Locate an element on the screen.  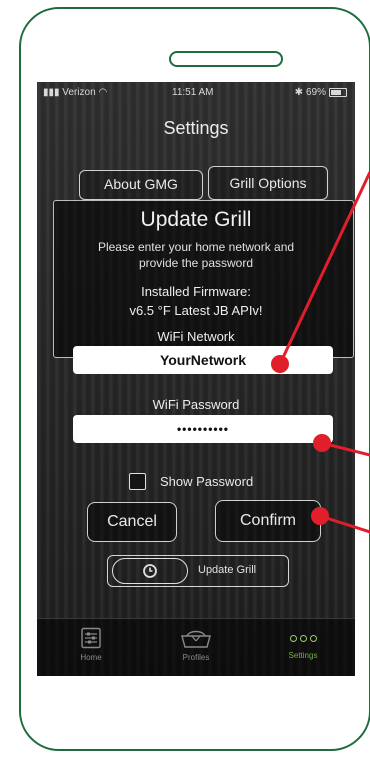
annotation-overlay is located at coordinates (320, 352).